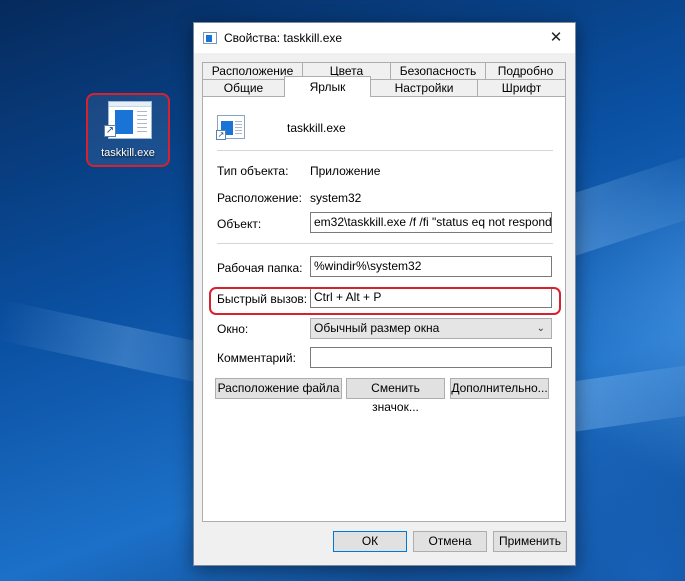 Image resolution: width=685 pixels, height=581 pixels. What do you see at coordinates (243, 87) in the screenshot?
I see `tab-general: Общие` at bounding box center [243, 87].